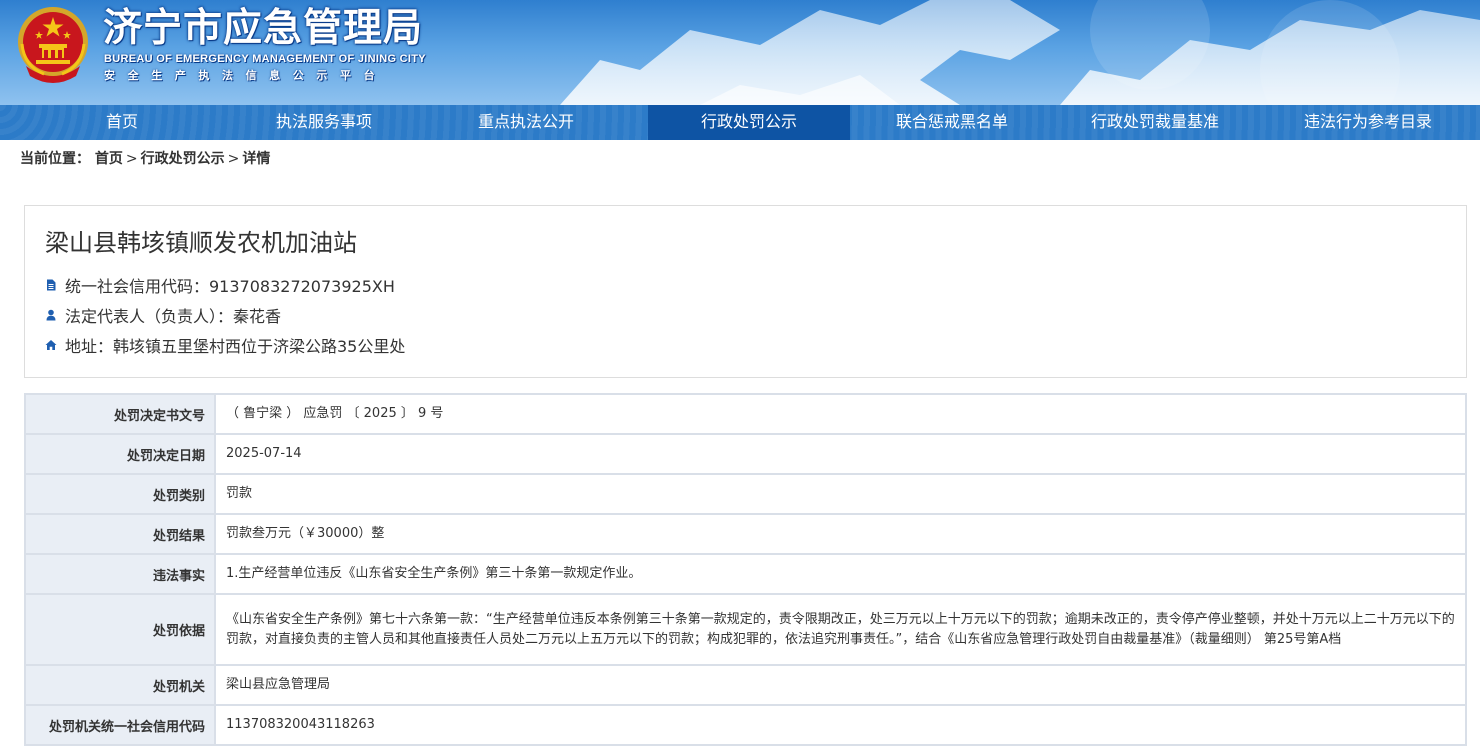 Image resolution: width=1480 pixels, height=755 pixels. I want to click on row-label: 处罚决定日期, so click(120, 454).